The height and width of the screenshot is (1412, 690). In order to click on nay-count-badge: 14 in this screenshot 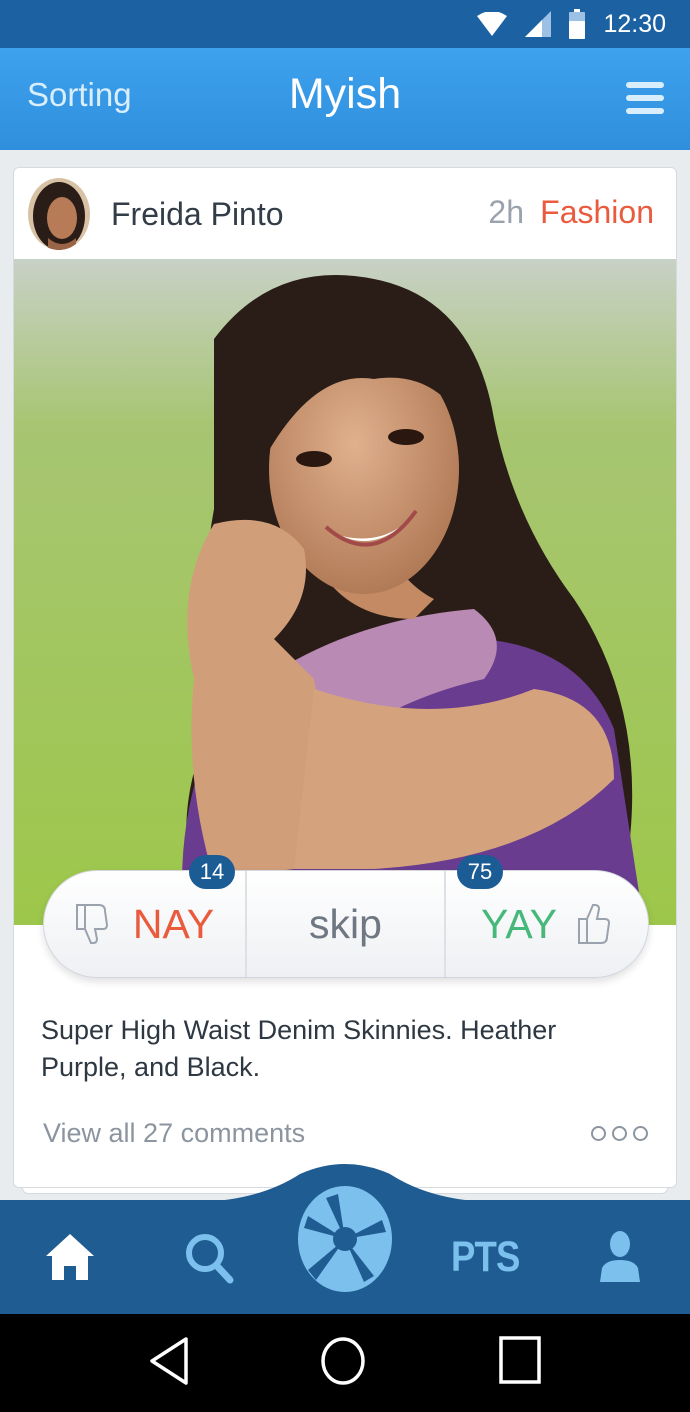, I will do `click(212, 872)`.